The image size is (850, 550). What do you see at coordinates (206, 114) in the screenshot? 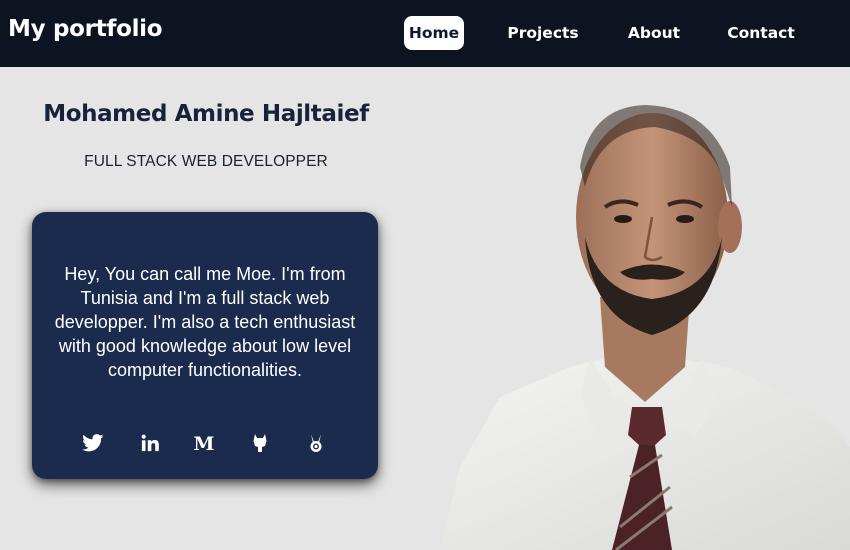
I see `hero-name: Mohamed Amine Hajltaief` at bounding box center [206, 114].